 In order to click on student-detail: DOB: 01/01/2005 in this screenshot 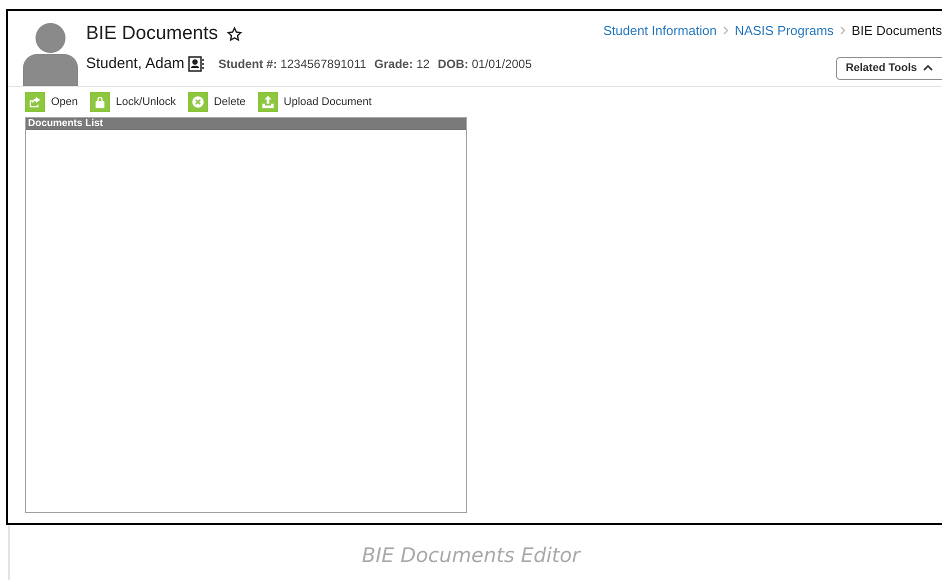, I will do `click(485, 64)`.